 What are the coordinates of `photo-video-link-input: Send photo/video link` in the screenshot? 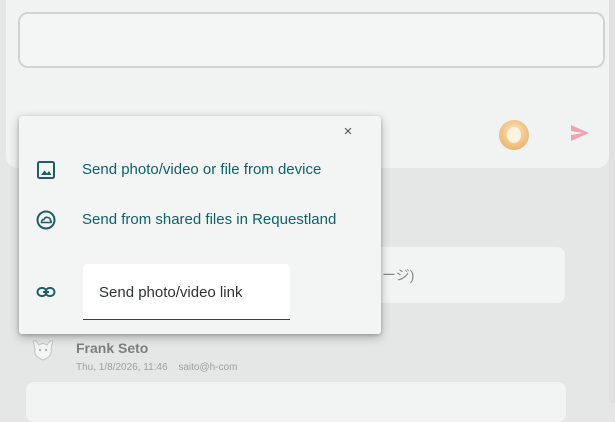 It's located at (186, 292).